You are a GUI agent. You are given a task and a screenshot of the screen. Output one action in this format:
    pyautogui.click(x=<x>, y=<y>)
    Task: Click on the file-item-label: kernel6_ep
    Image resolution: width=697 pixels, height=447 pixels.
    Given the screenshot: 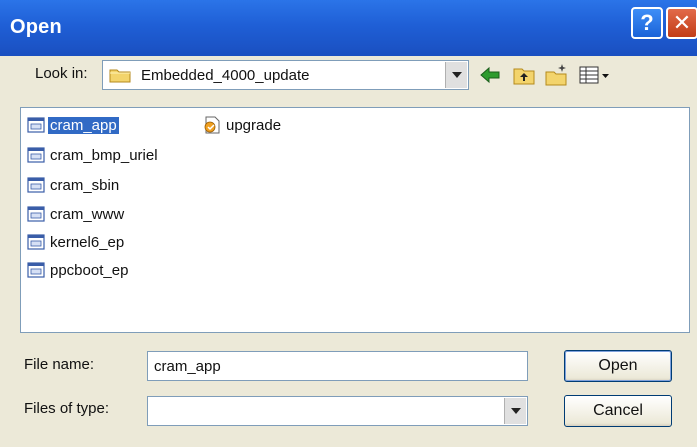 What is the action you would take?
    pyautogui.click(x=87, y=242)
    